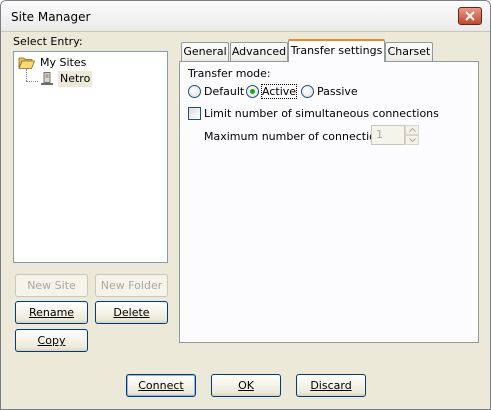 The height and width of the screenshot is (410, 491). Describe the element at coordinates (337, 91) in the screenshot. I see `radio-passive-label: Passive` at that location.